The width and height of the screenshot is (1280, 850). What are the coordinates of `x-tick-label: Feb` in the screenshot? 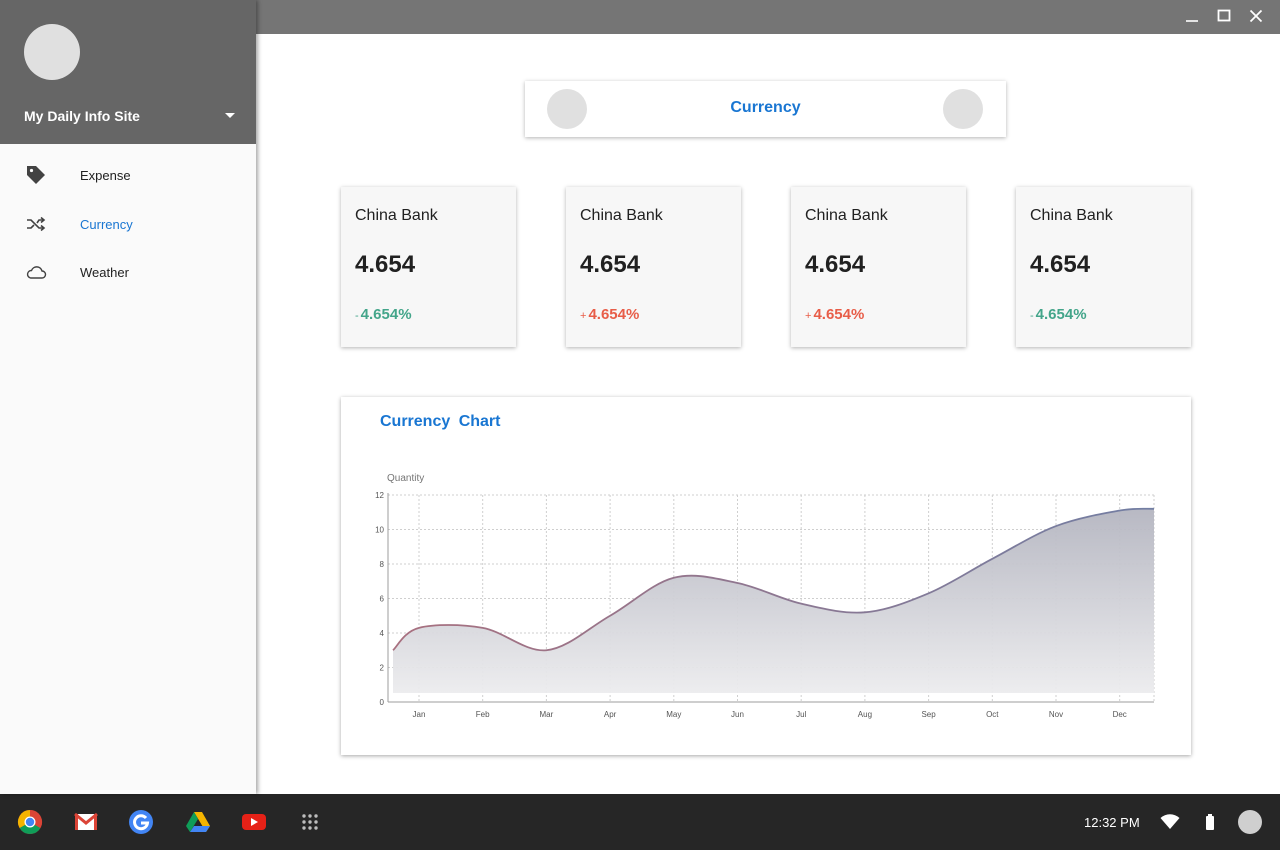 It's located at (483, 714).